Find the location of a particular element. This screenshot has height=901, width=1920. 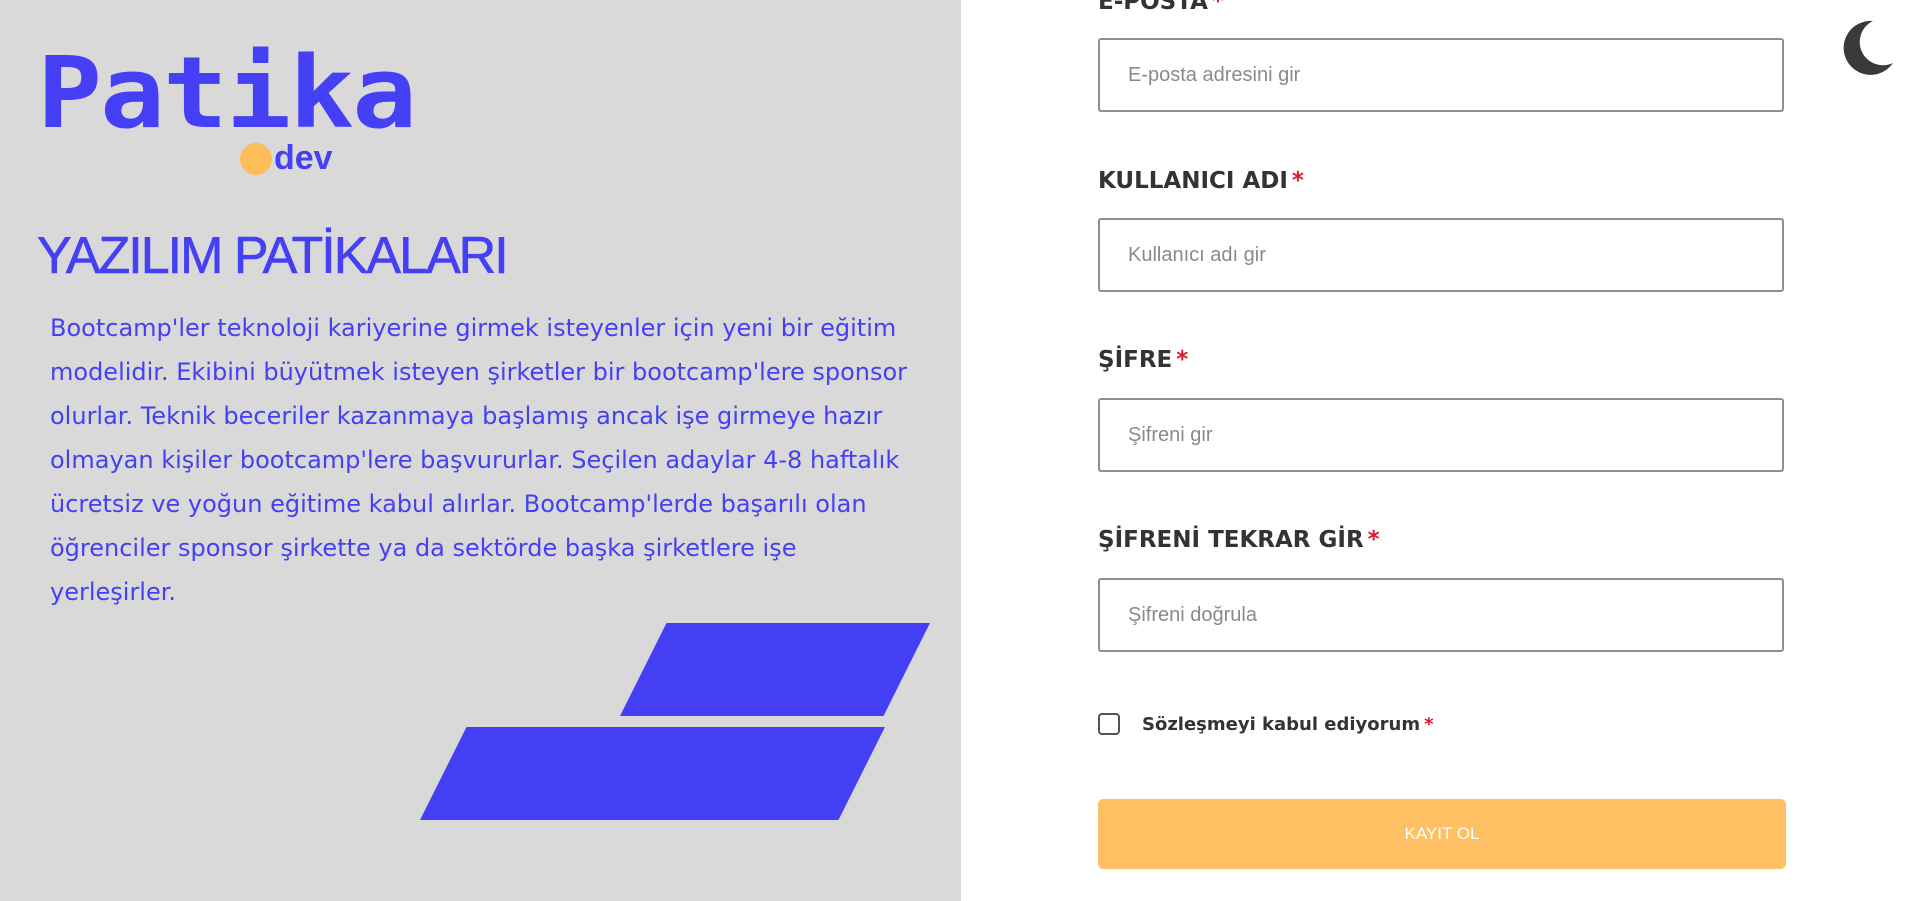

moon-icon is located at coordinates (1868, 47).